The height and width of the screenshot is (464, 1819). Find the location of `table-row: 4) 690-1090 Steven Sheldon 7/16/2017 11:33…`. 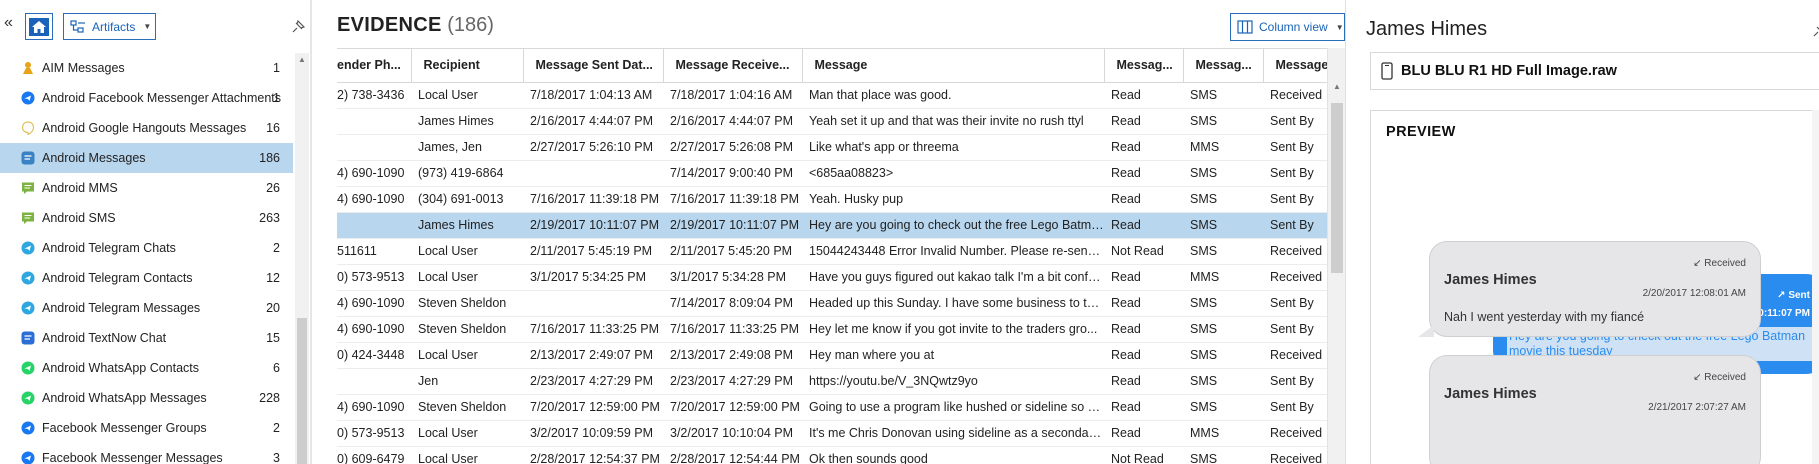

table-row: 4) 690-1090 Steven Sheldon 7/16/2017 11:33… is located at coordinates (832, 329).